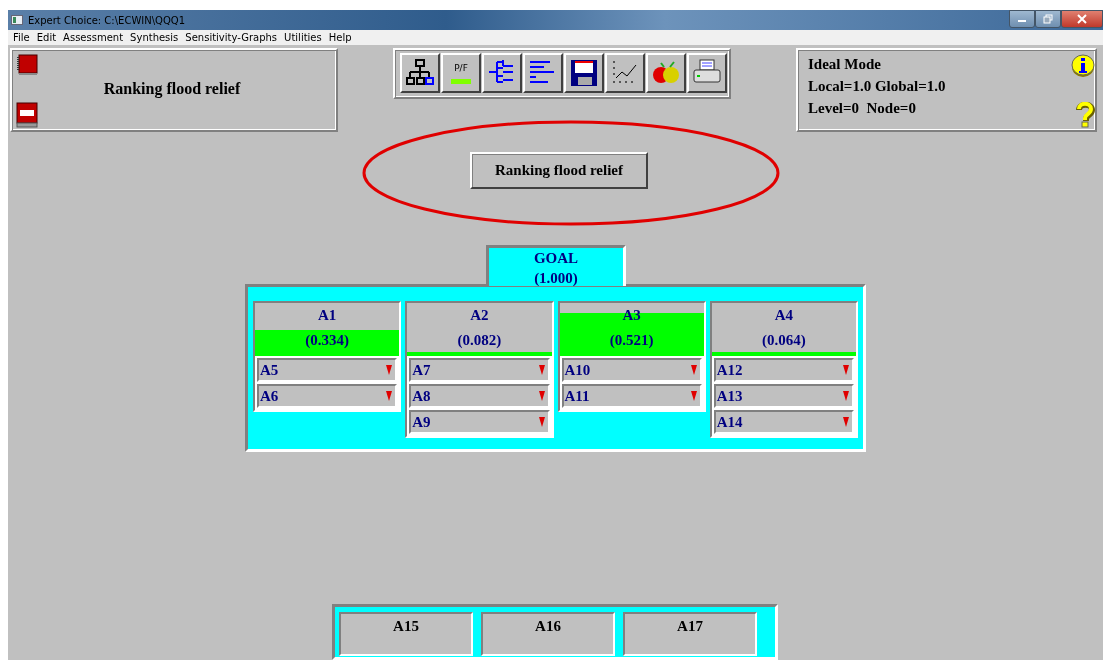 This screenshot has width=1103, height=660. I want to click on notebook-button, so click(27, 65).